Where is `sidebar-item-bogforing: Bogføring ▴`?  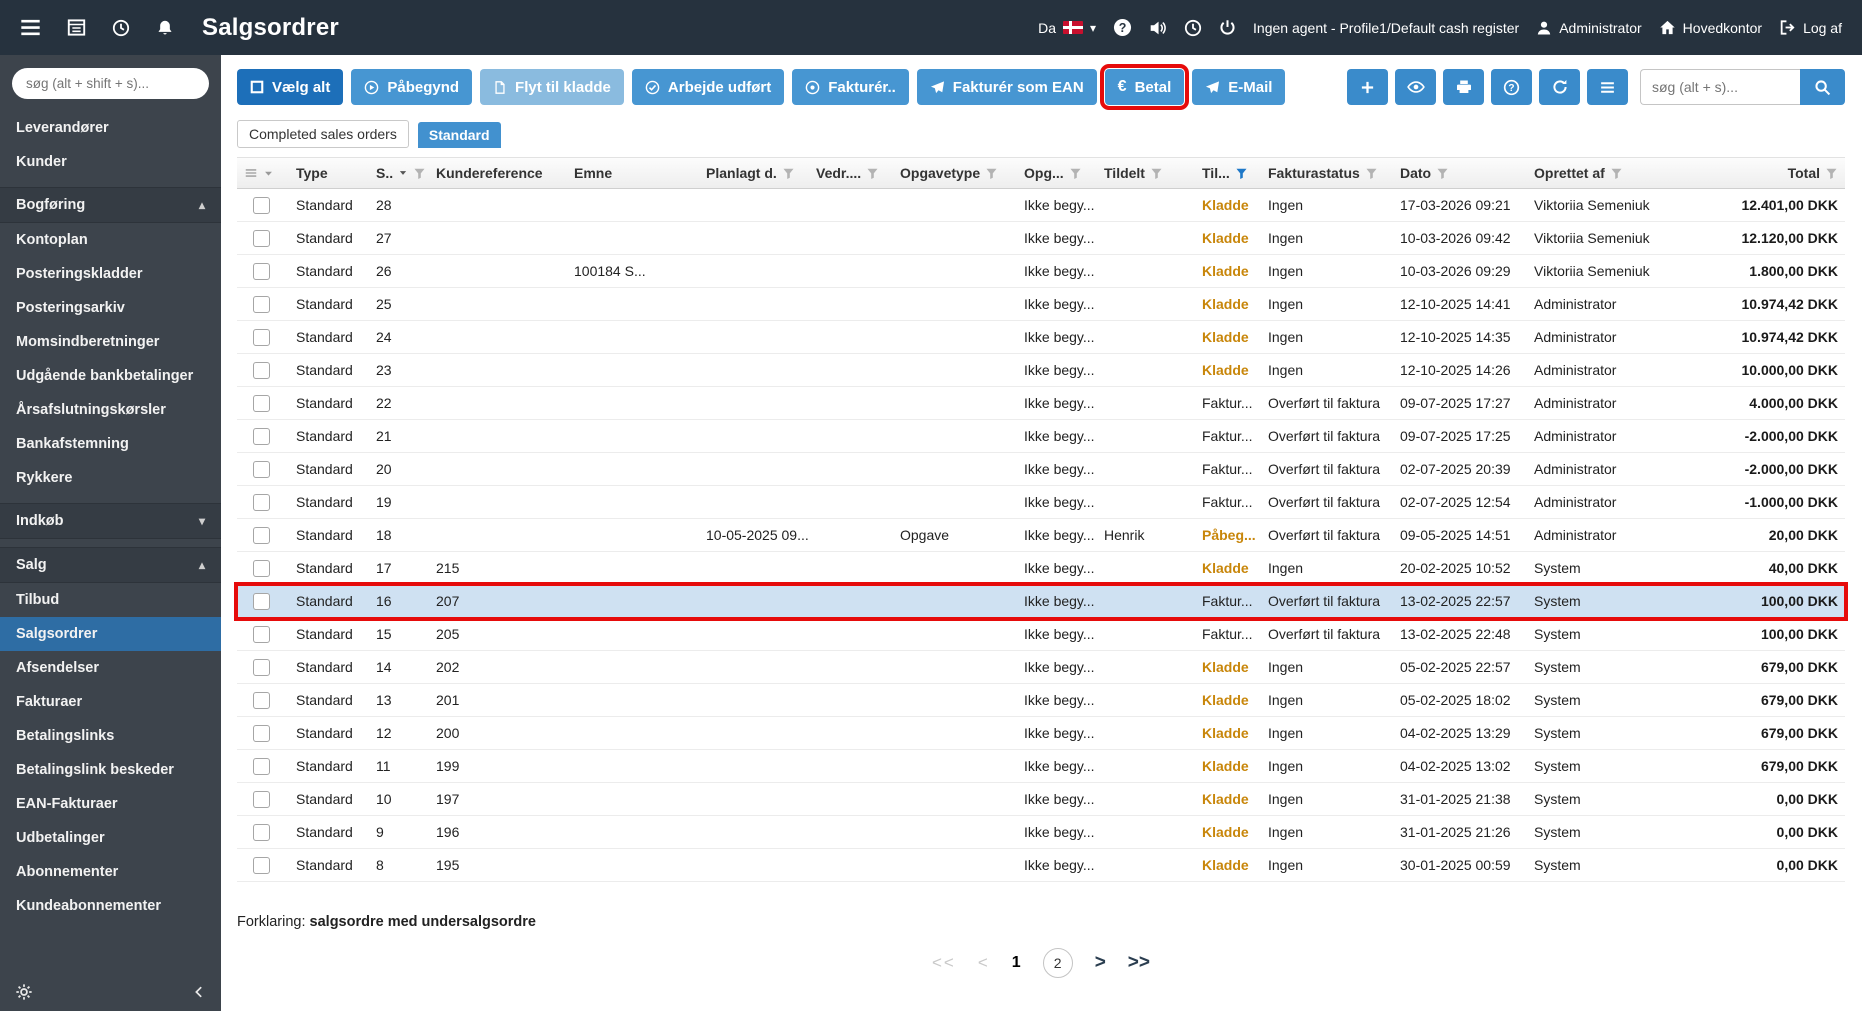
sidebar-item-bogforing: Bogføring ▴ is located at coordinates (110, 205).